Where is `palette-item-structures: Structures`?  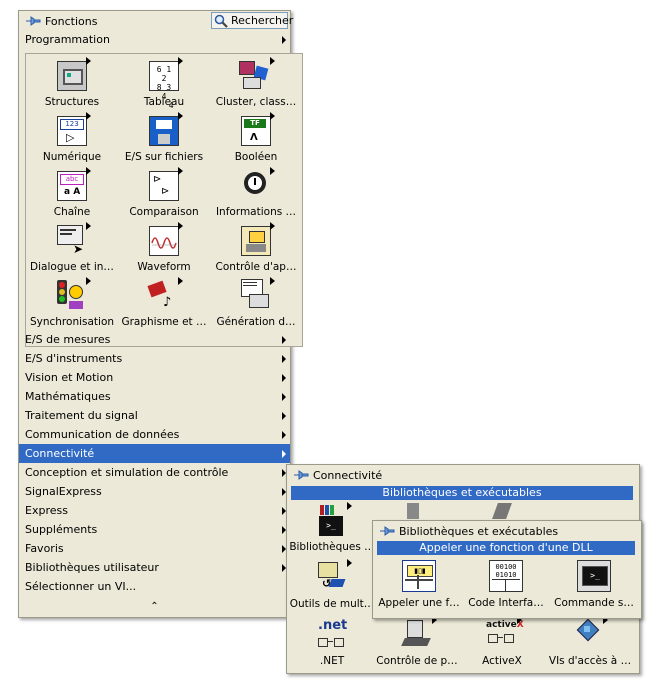
palette-item-structures: Structures is located at coordinates (72, 83).